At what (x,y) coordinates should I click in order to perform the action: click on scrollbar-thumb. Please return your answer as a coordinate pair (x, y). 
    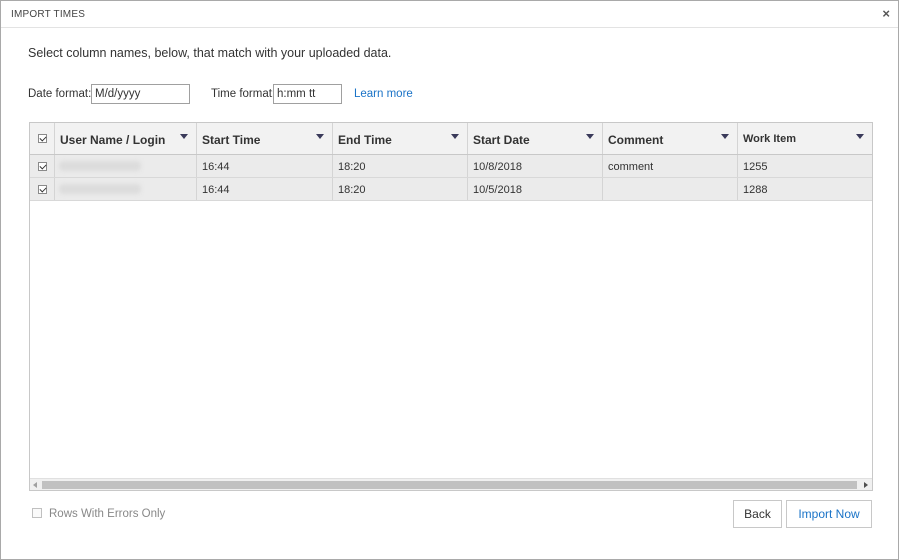
    Looking at the image, I should click on (449, 485).